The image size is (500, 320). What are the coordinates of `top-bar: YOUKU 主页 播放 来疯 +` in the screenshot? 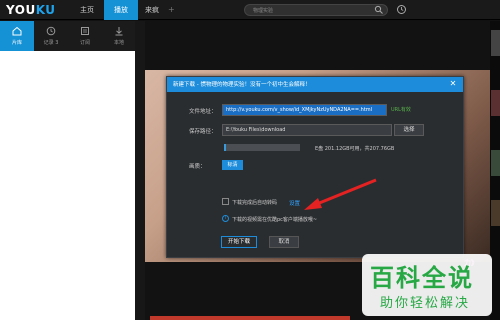 It's located at (250, 10).